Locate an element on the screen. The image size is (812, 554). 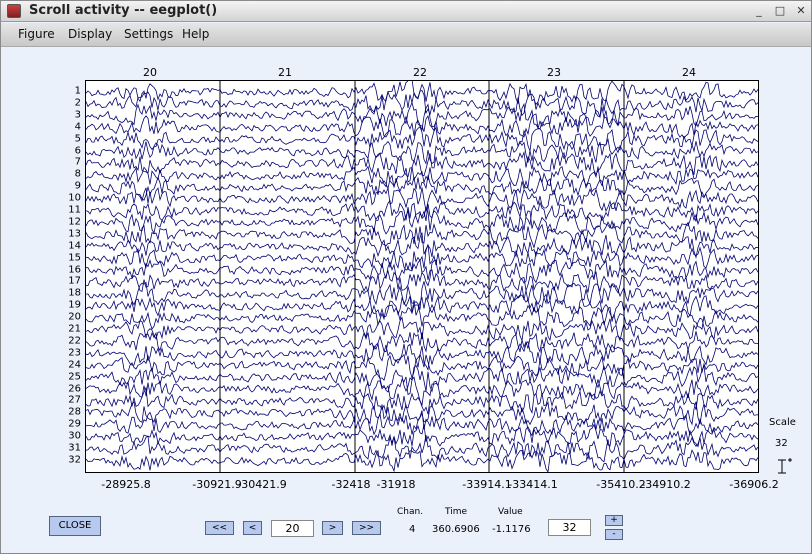
channel-label: 19 is located at coordinates (74, 305).